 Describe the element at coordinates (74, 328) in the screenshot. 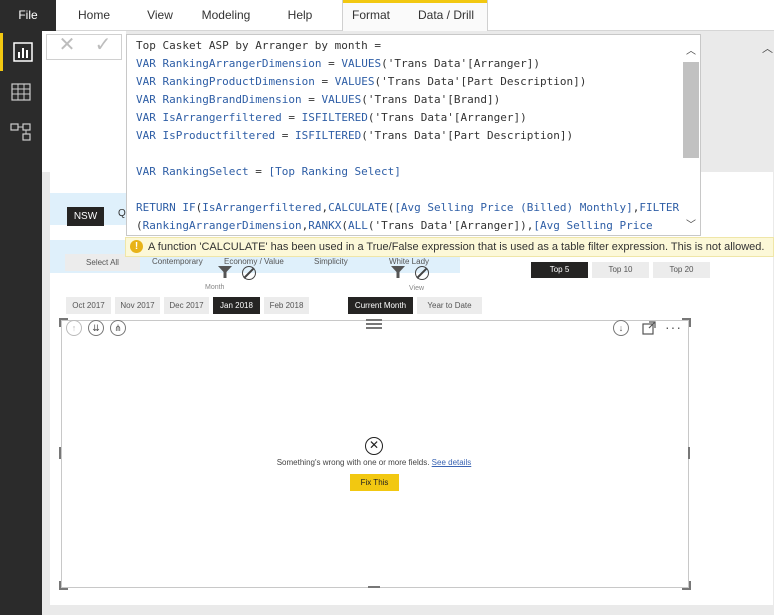

I see `drill-up-icon: ↑` at that location.